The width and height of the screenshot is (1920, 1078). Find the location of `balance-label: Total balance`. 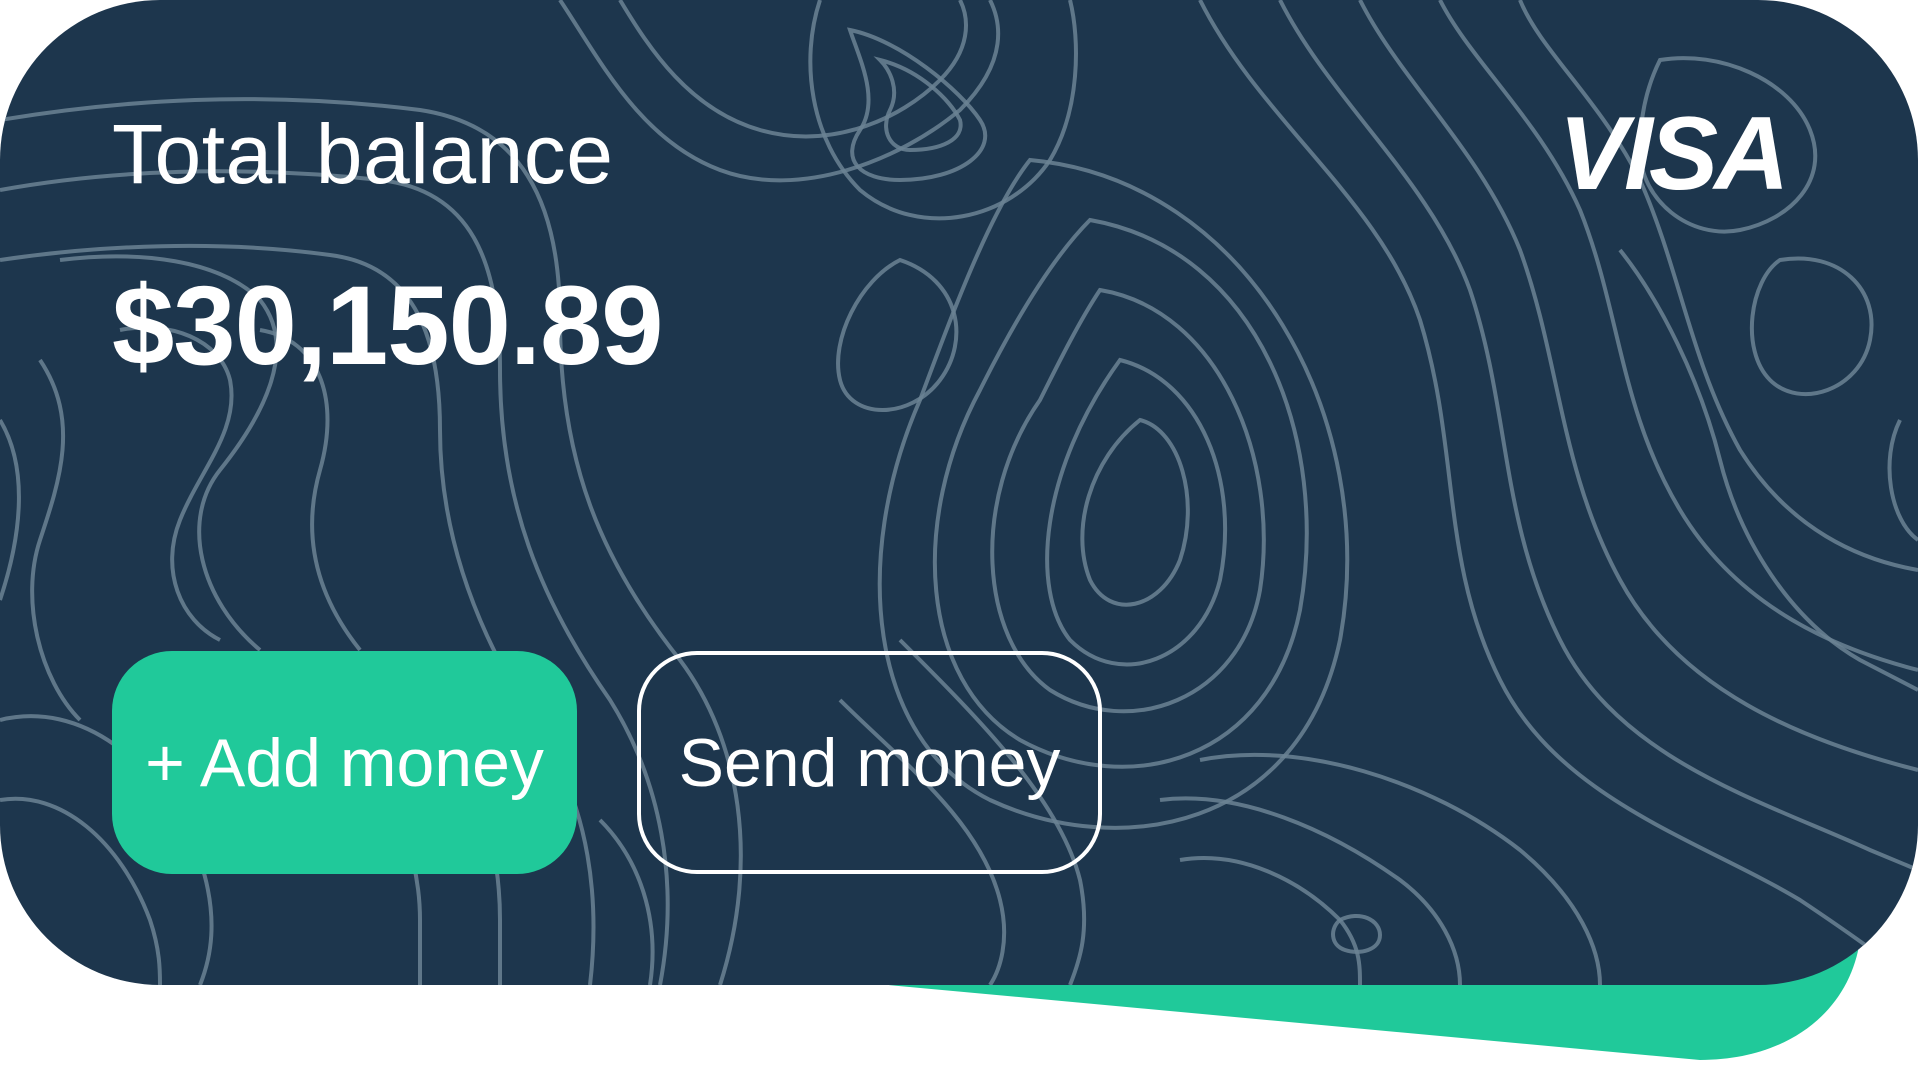

balance-label: Total balance is located at coordinates (363, 154).